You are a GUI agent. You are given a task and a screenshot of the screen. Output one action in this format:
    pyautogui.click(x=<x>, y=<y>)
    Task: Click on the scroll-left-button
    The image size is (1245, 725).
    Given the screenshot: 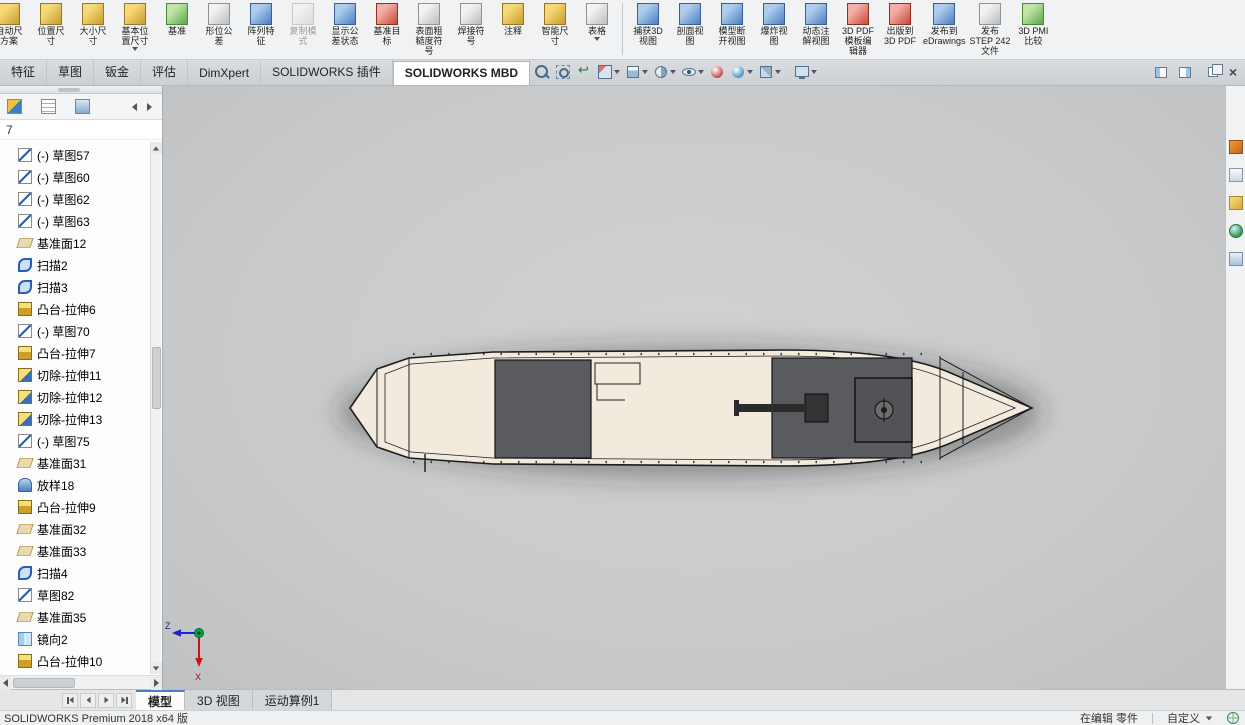 What is the action you would take?
    pyautogui.click(x=5, y=682)
    